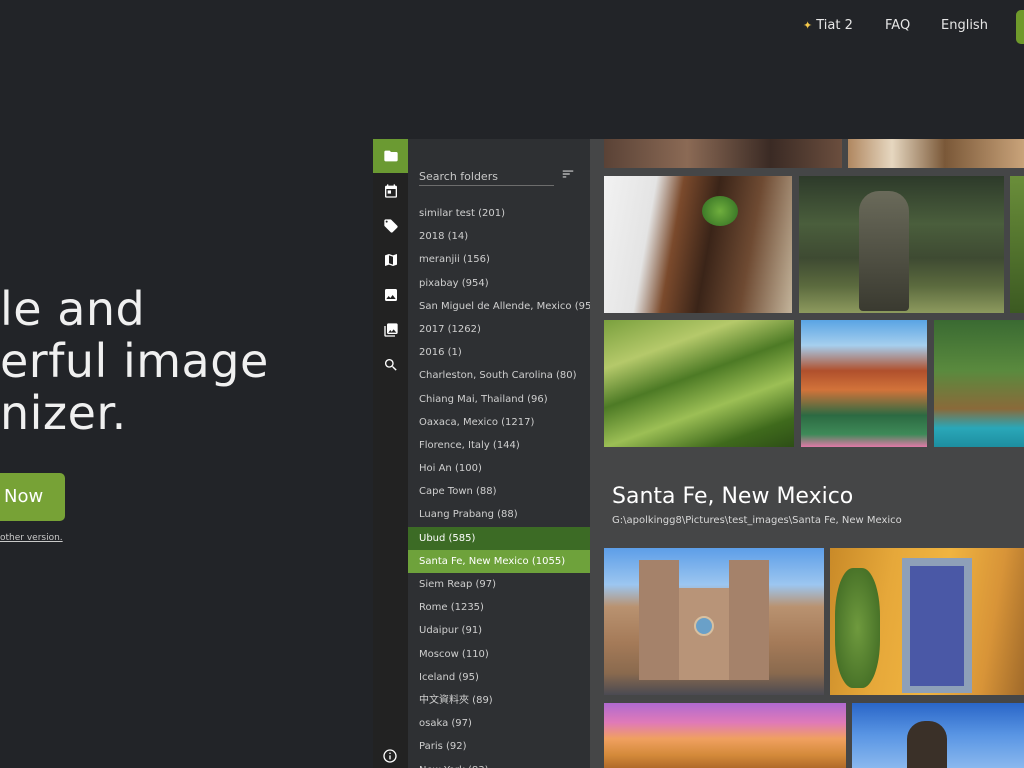 The image size is (1024, 768). I want to click on search-folders-input, so click(486, 176).